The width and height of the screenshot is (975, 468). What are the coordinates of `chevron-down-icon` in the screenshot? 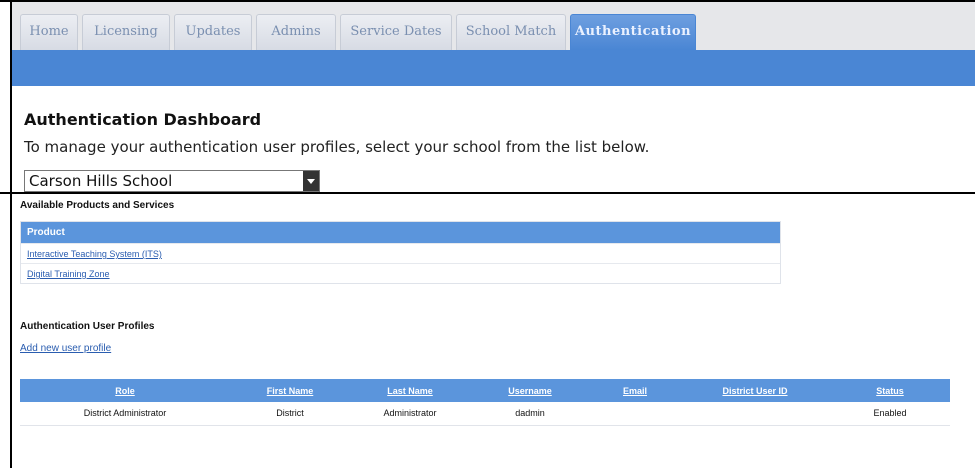 It's located at (311, 181).